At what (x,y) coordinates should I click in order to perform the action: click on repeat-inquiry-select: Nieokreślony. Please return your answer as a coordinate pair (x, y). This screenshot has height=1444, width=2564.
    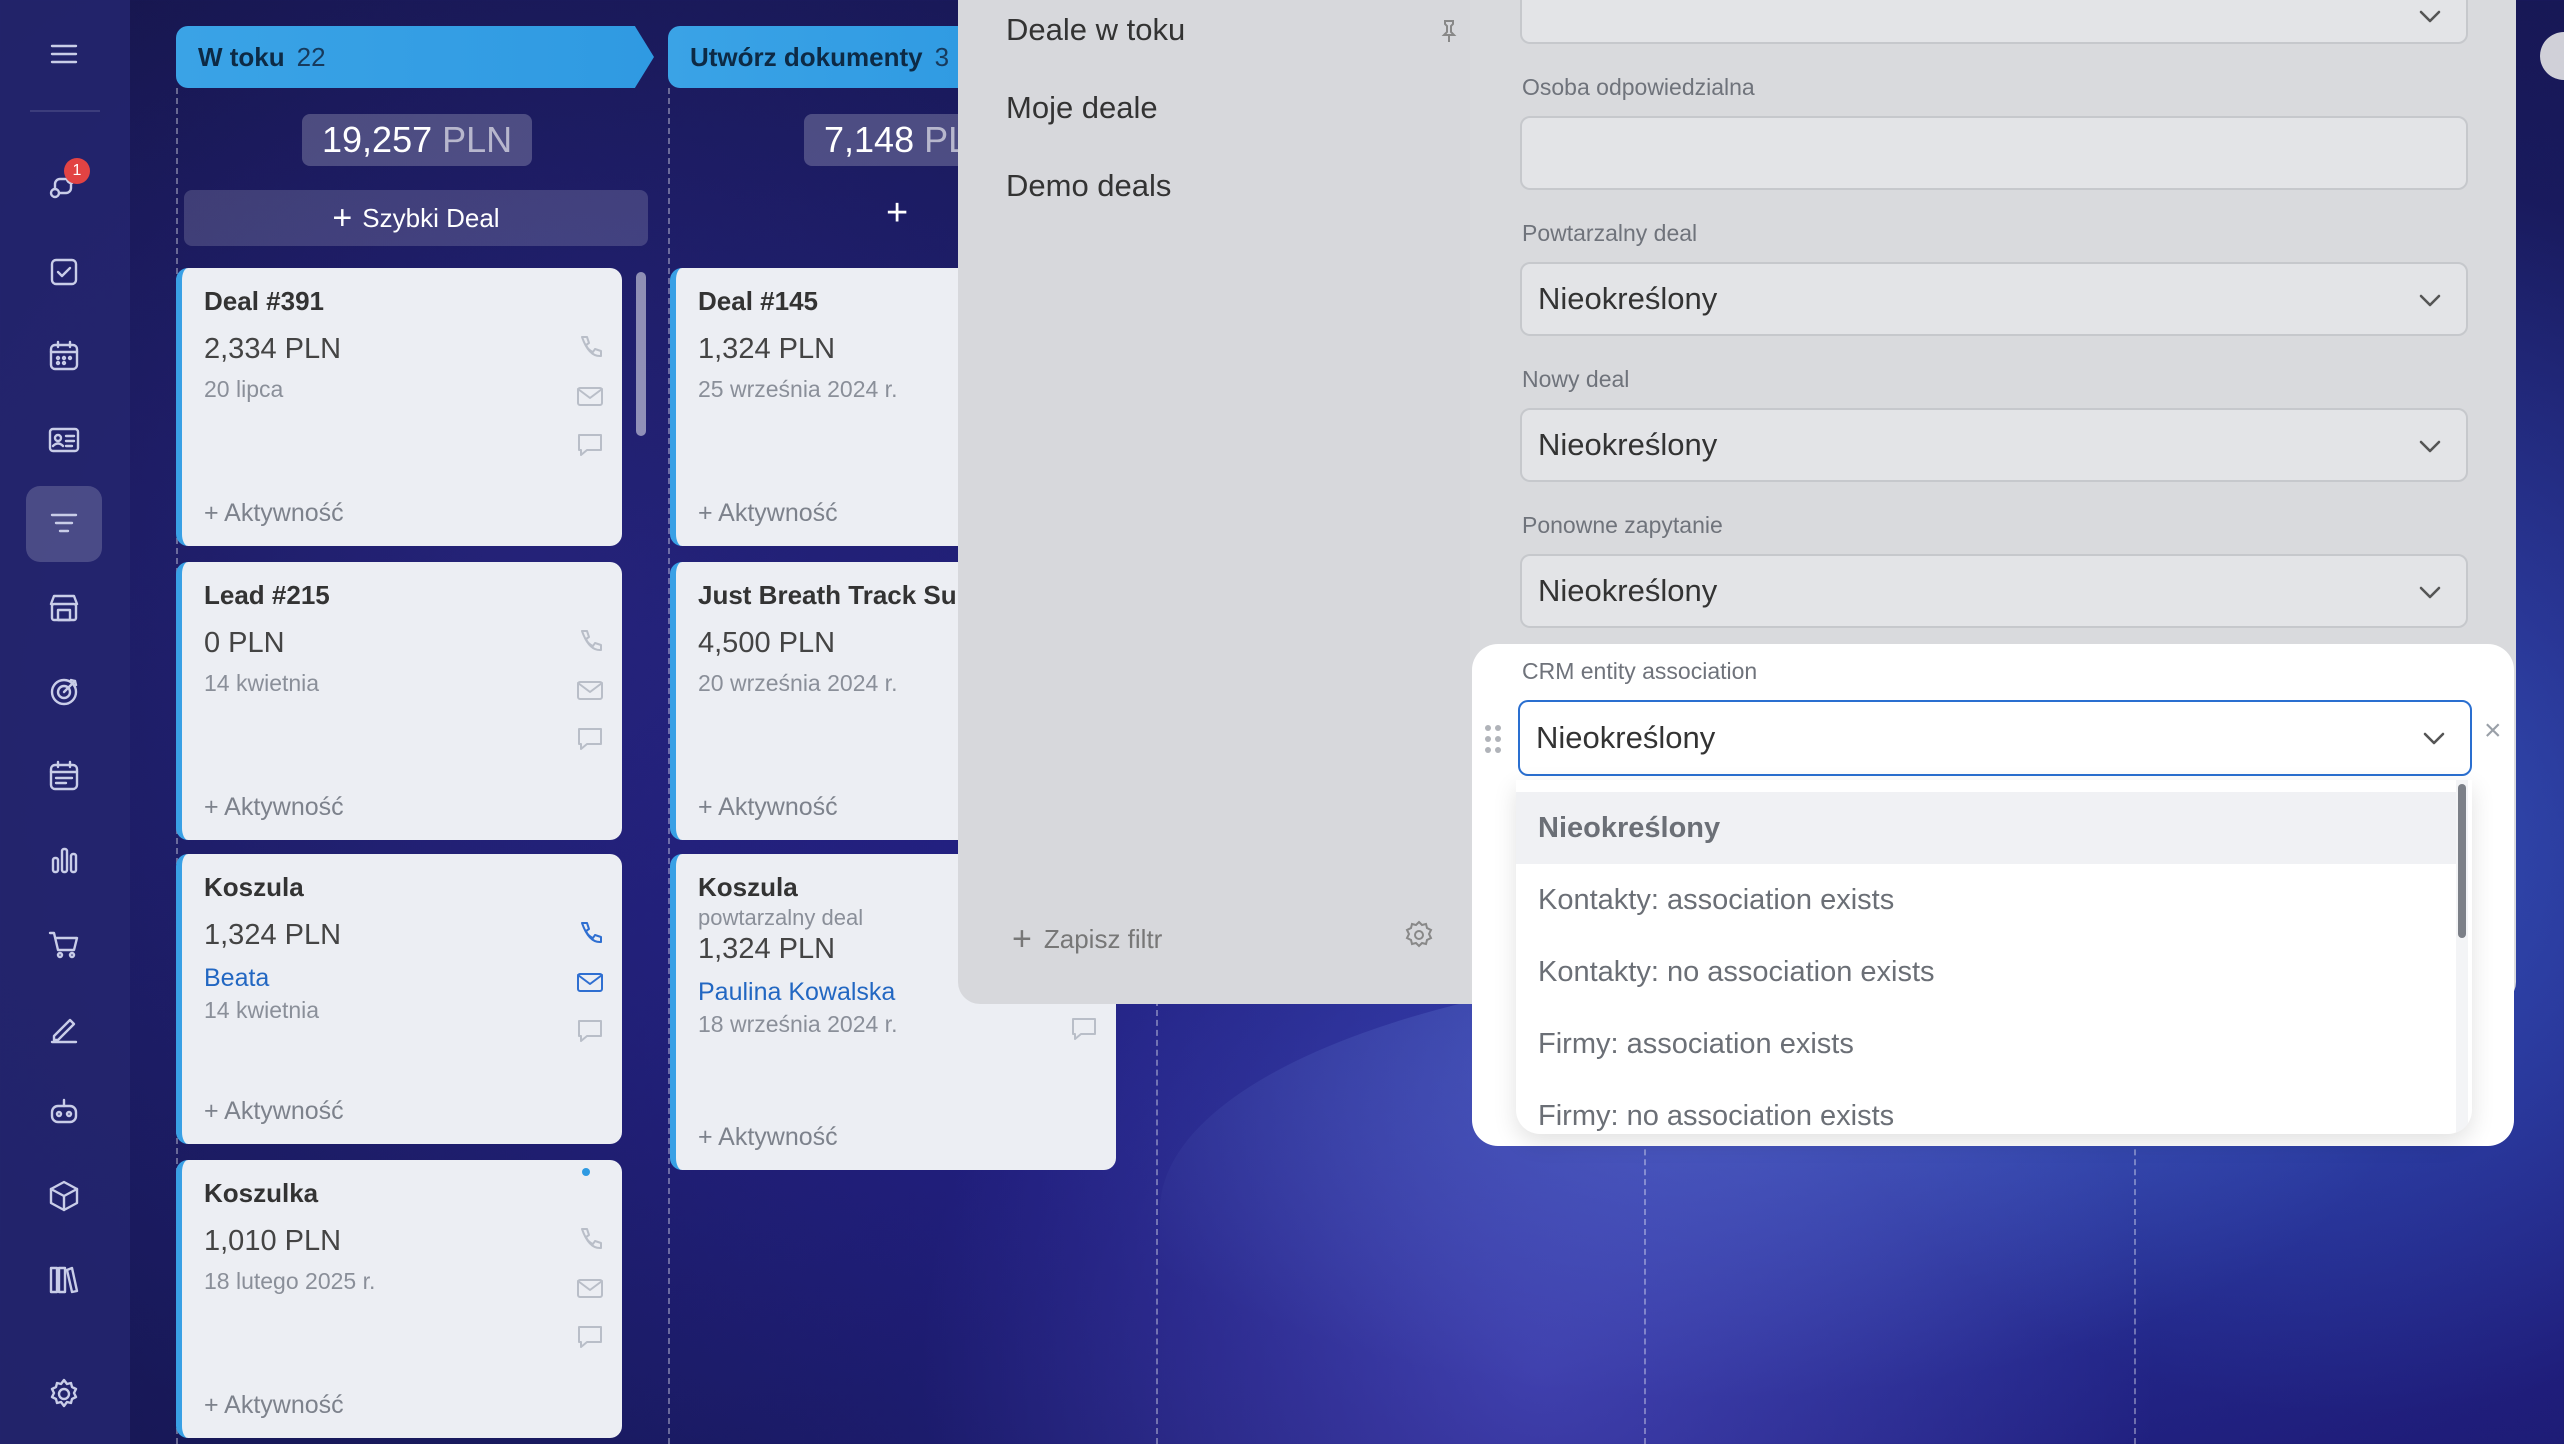
    Looking at the image, I should click on (1994, 591).